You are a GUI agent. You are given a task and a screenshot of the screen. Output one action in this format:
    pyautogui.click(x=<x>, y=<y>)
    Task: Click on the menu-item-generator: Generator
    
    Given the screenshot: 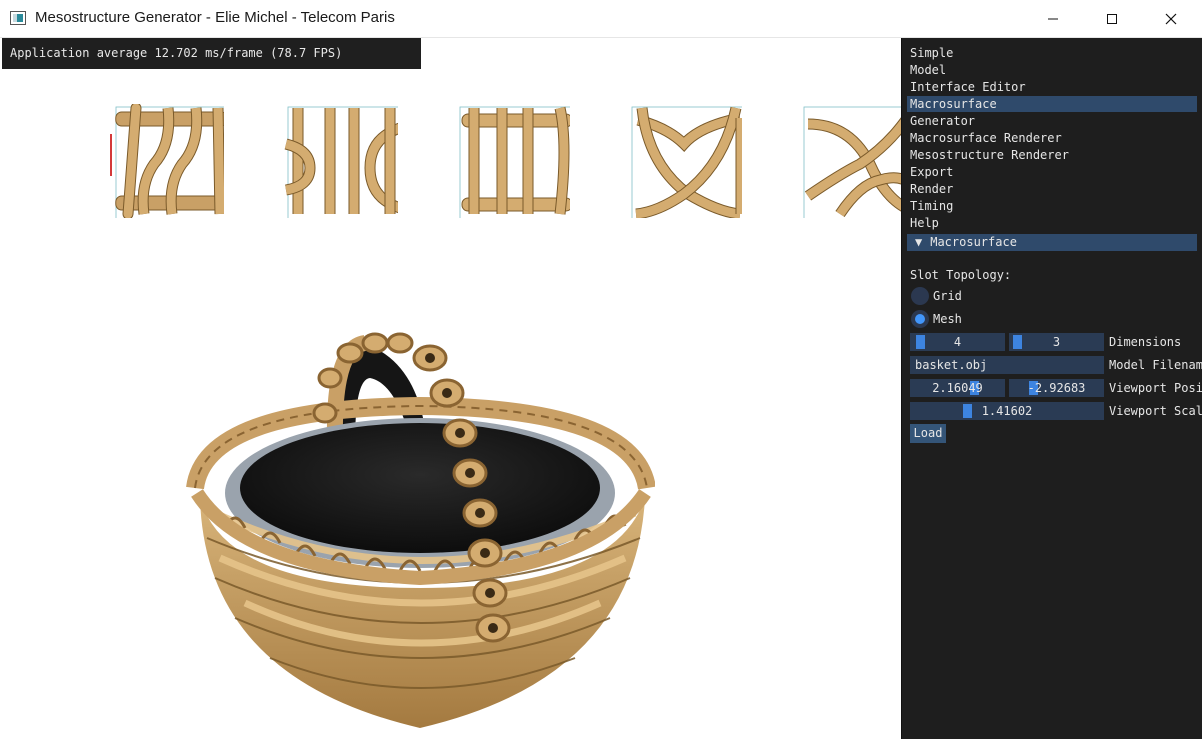 What is the action you would take?
    pyautogui.click(x=1052, y=121)
    